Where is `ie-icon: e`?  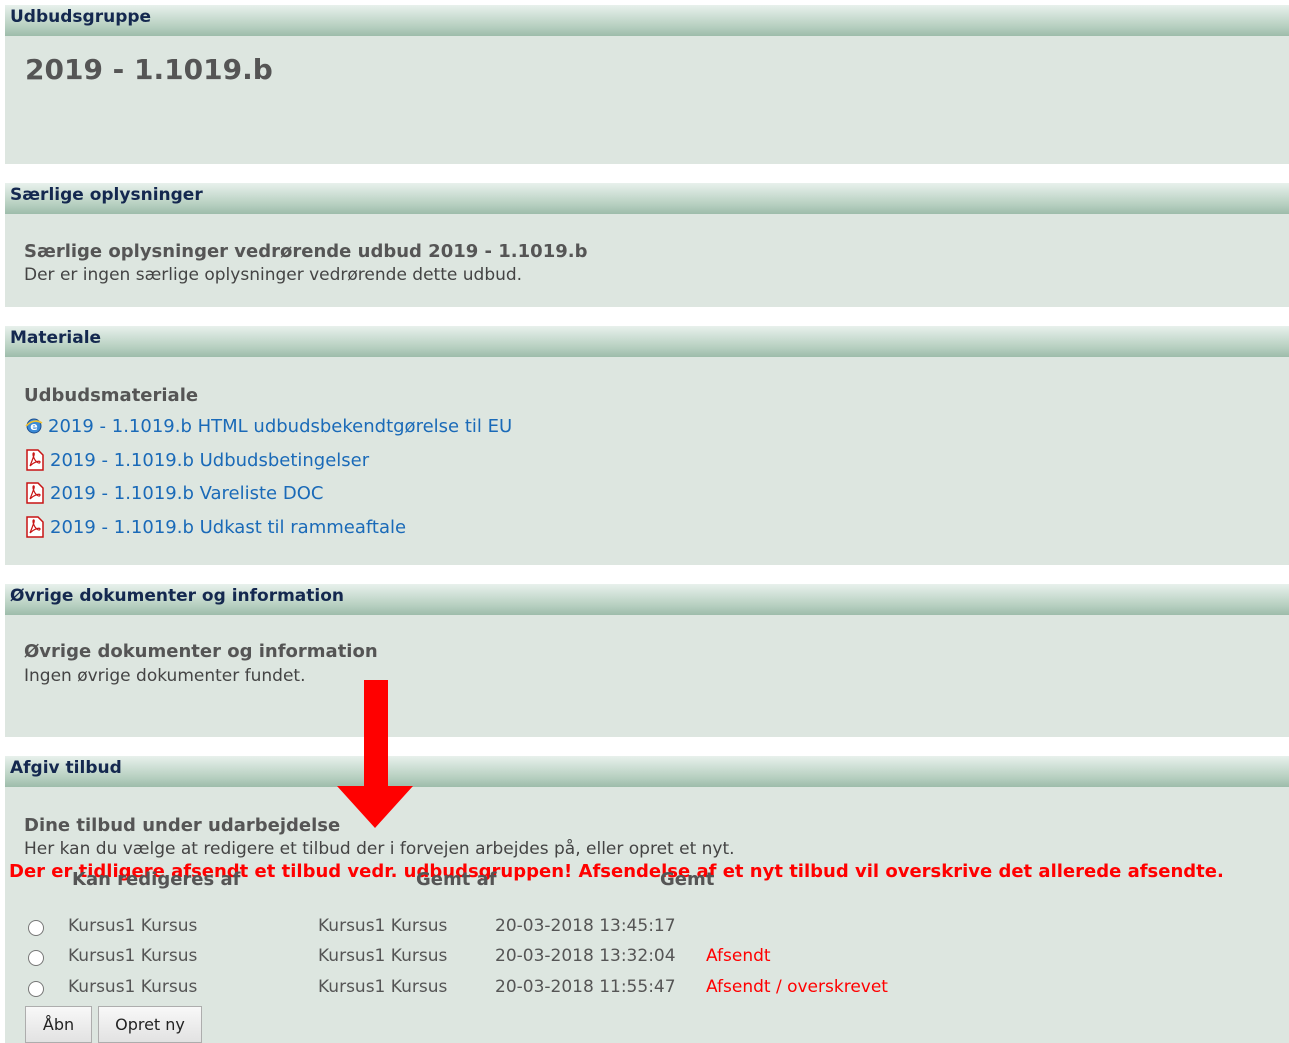
ie-icon: e is located at coordinates (34, 426).